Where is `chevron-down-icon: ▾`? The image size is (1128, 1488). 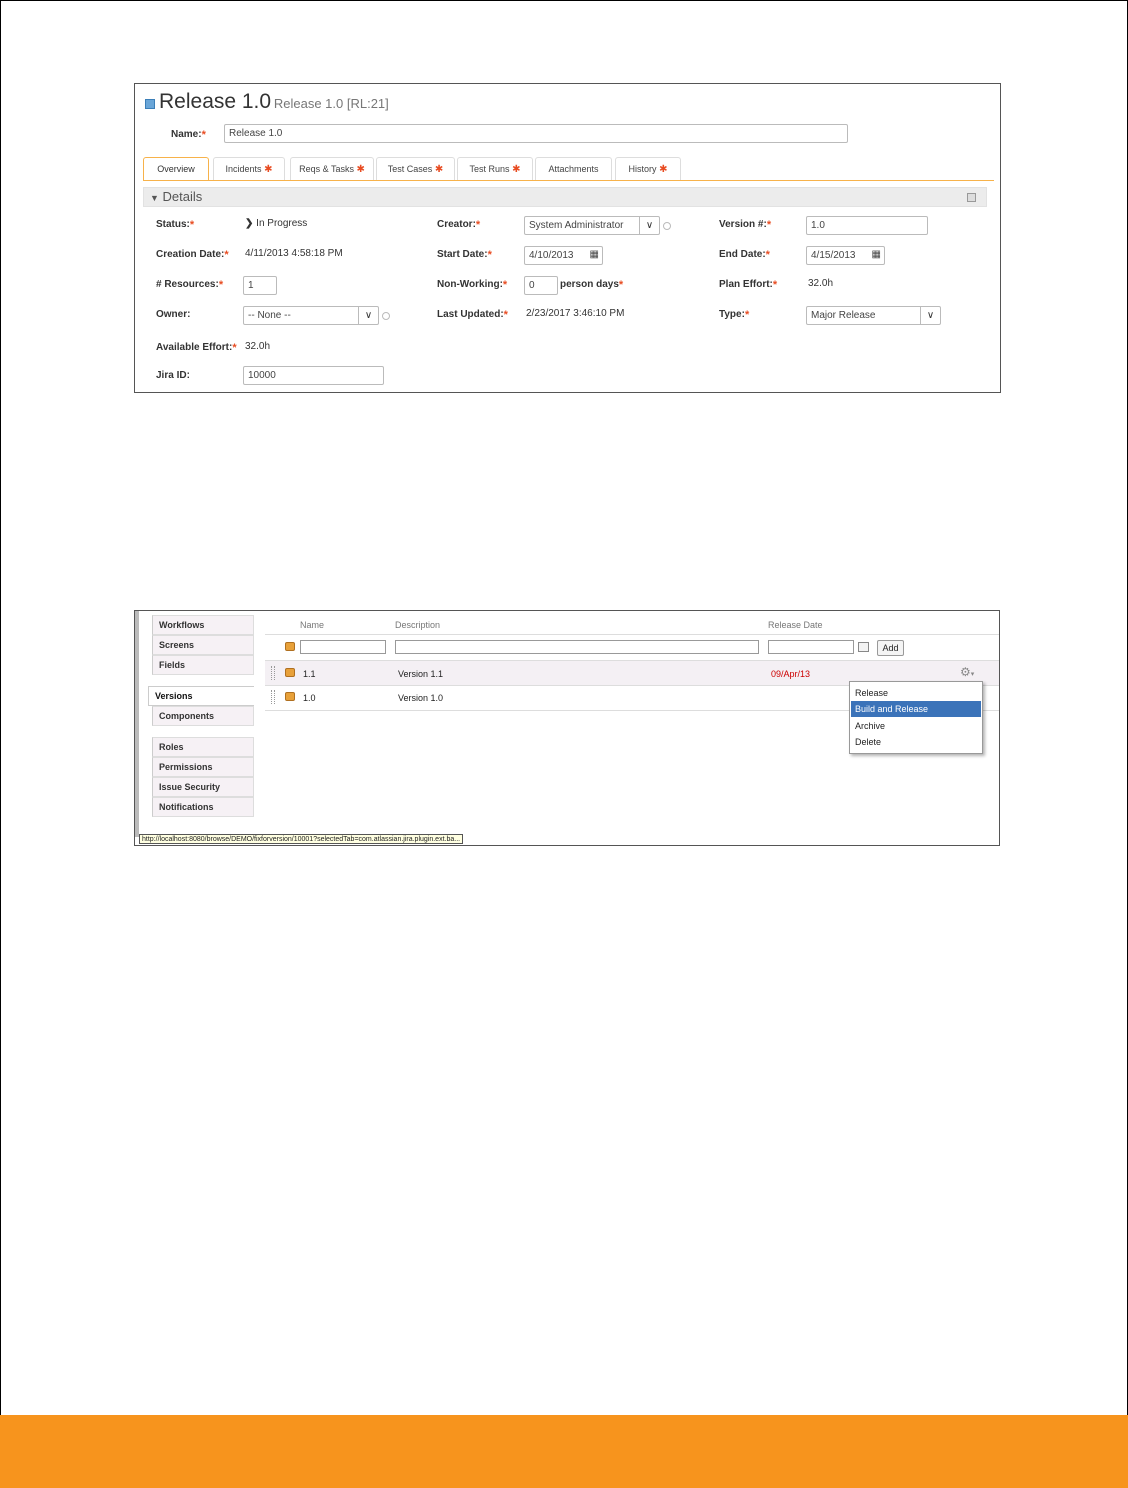
chevron-down-icon: ▾ is located at coordinates (972, 674).